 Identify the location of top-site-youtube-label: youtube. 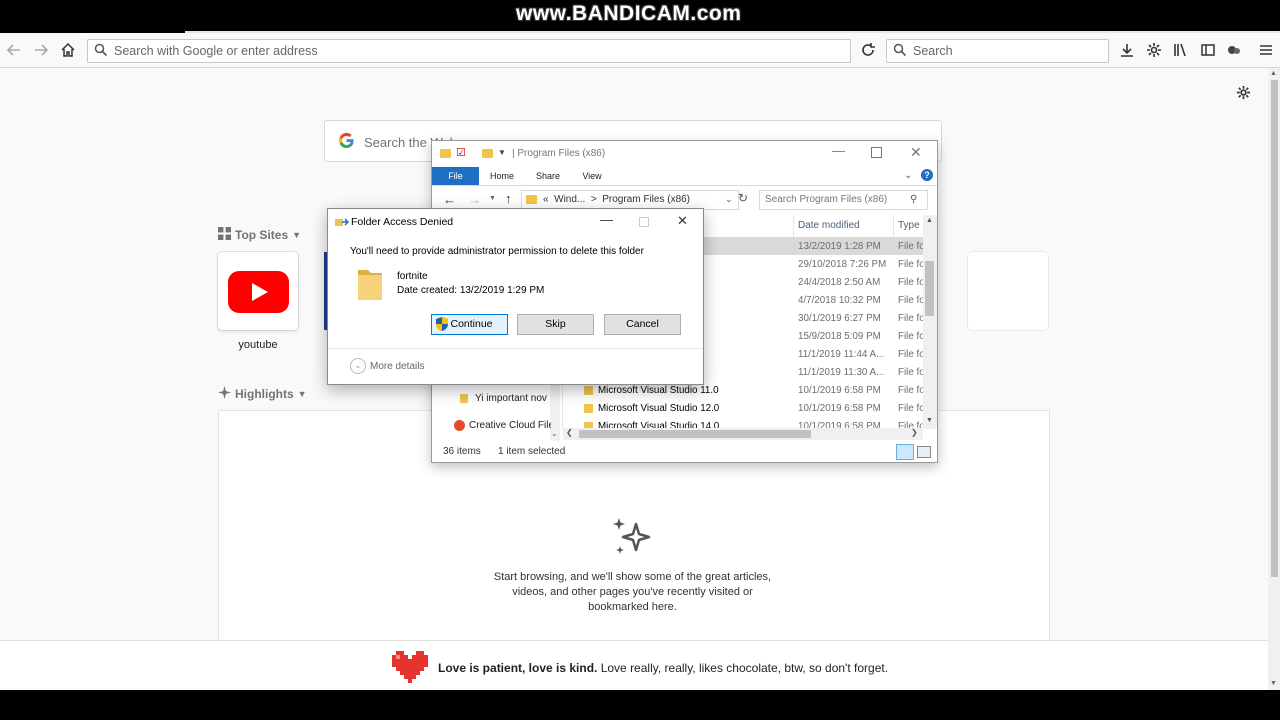
(258, 345).